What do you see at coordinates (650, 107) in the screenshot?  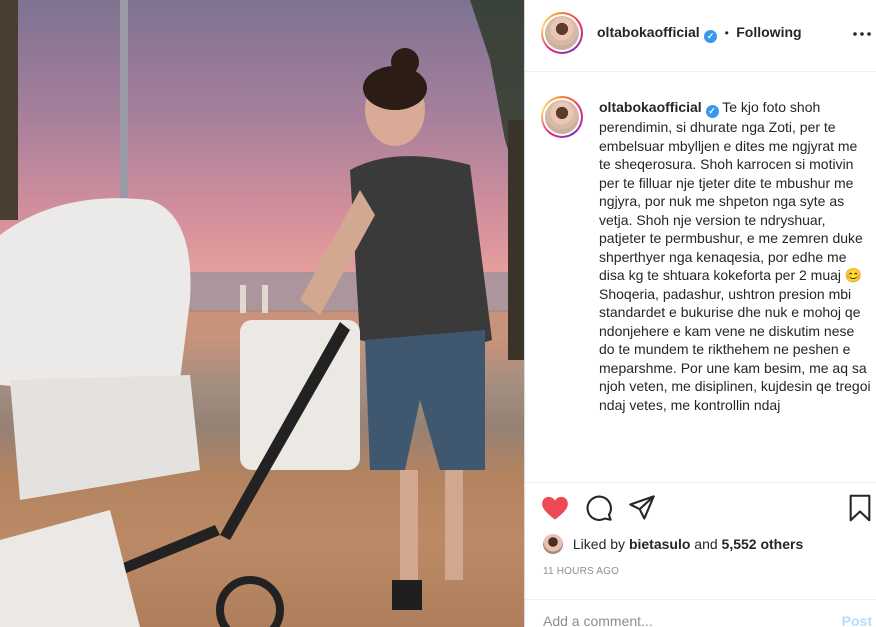 I see `caption-username: oltabokaofficial` at bounding box center [650, 107].